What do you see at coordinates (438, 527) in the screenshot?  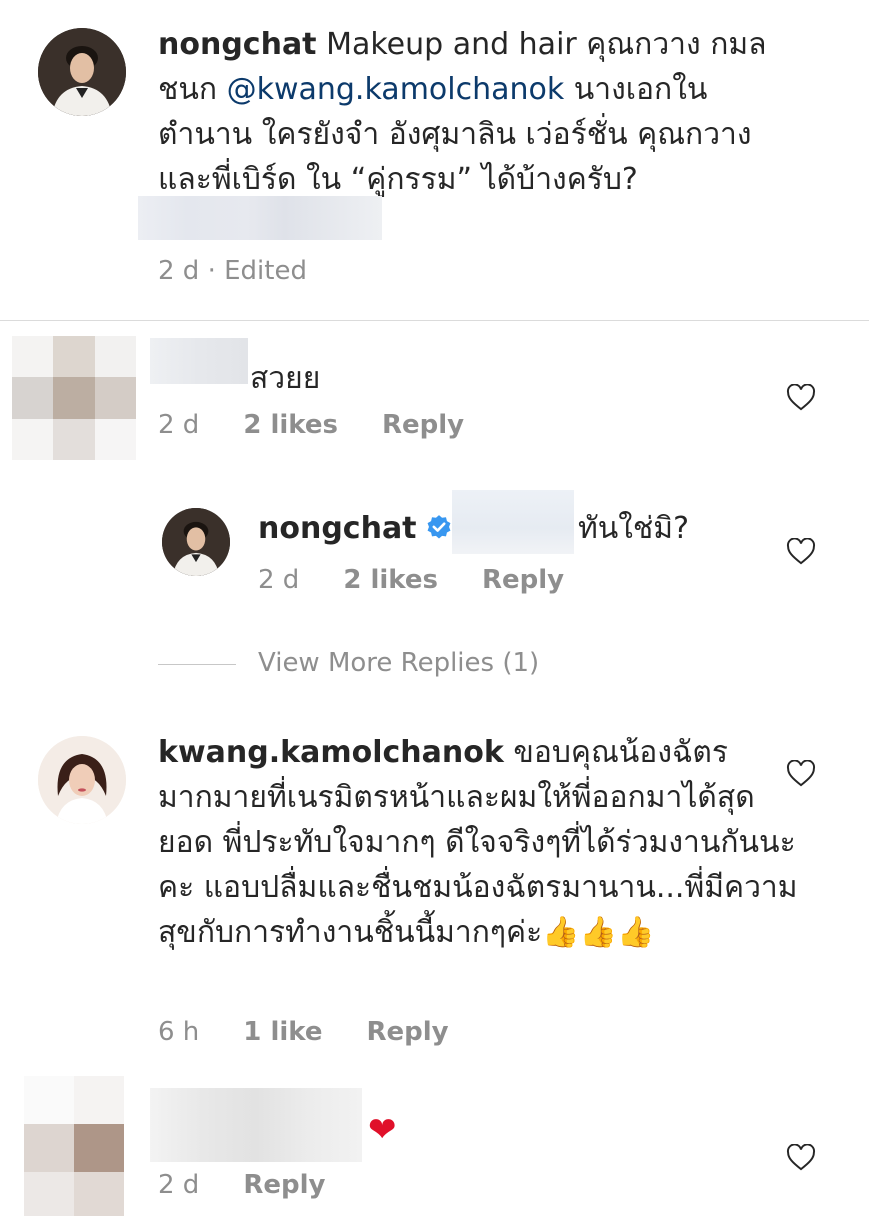 I see `verified-badge-icon` at bounding box center [438, 527].